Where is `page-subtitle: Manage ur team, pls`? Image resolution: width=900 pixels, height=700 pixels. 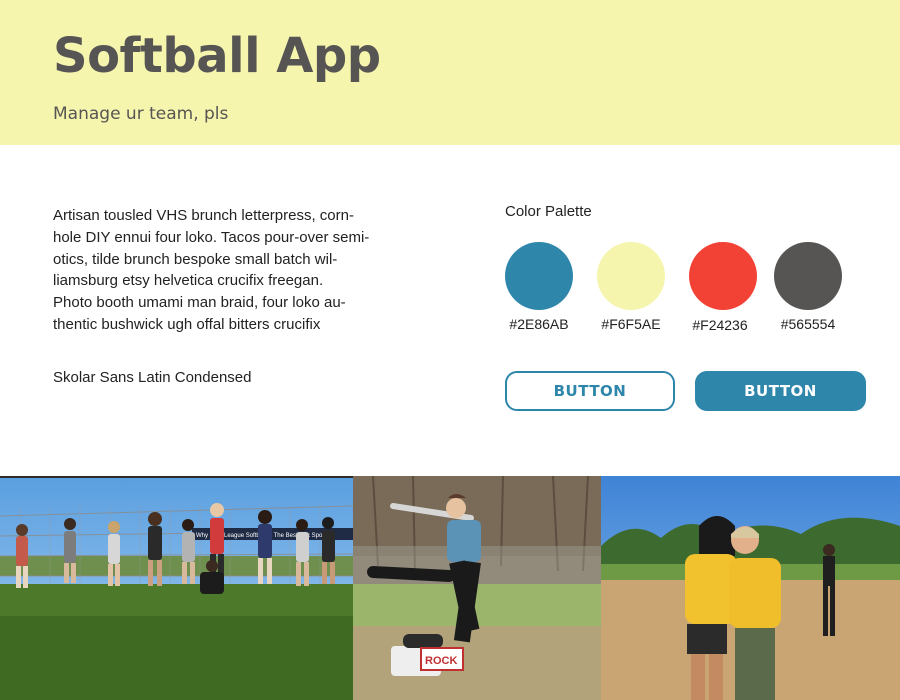 page-subtitle: Manage ur team, pls is located at coordinates (141, 114).